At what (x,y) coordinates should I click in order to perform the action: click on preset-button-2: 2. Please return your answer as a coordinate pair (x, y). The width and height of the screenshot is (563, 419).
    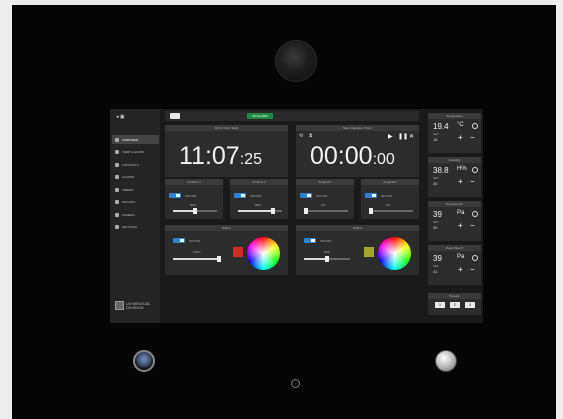
    Looking at the image, I should click on (455, 305).